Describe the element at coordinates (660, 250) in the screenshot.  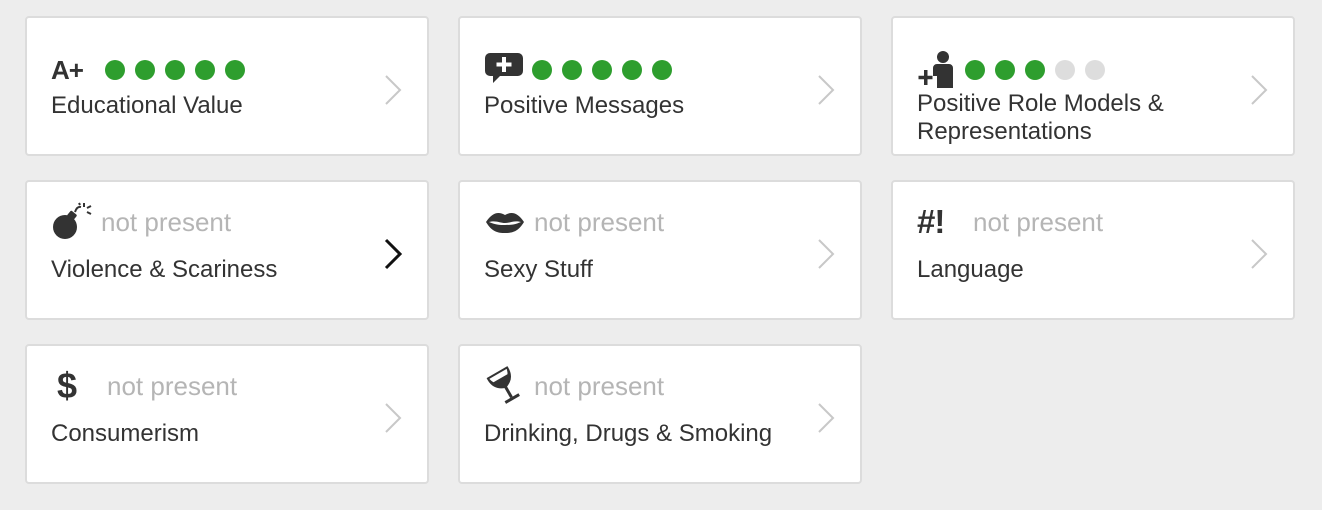
I see `card-sexy-stuff: not present Sexy Stuff` at that location.